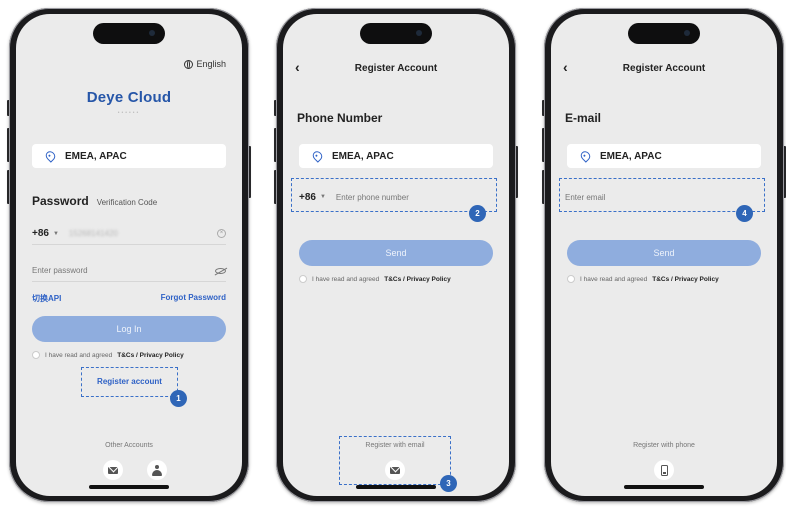 This screenshot has width=786, height=507. I want to click on mail-login-button, so click(113, 470).